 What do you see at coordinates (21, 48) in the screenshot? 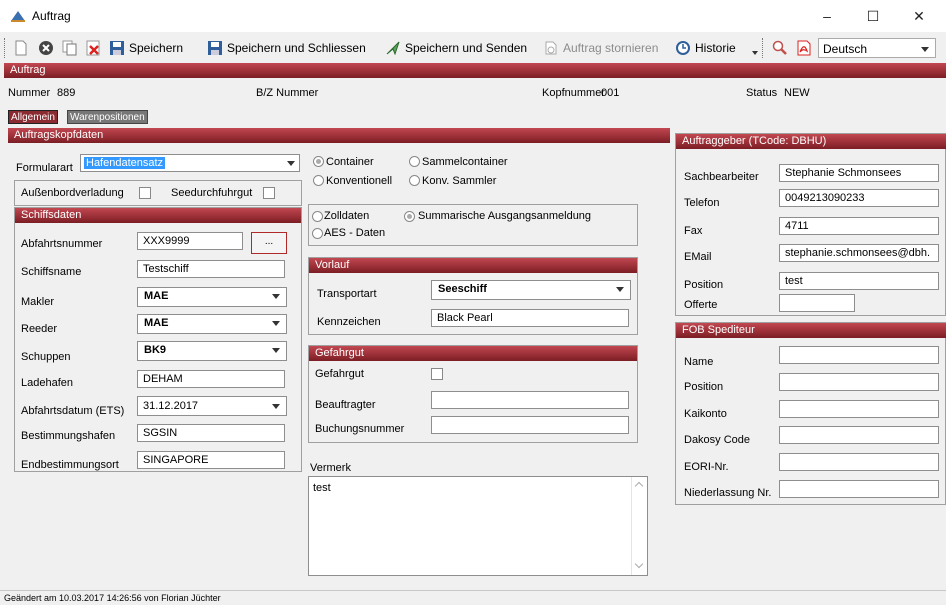
I see `new-document-icon` at bounding box center [21, 48].